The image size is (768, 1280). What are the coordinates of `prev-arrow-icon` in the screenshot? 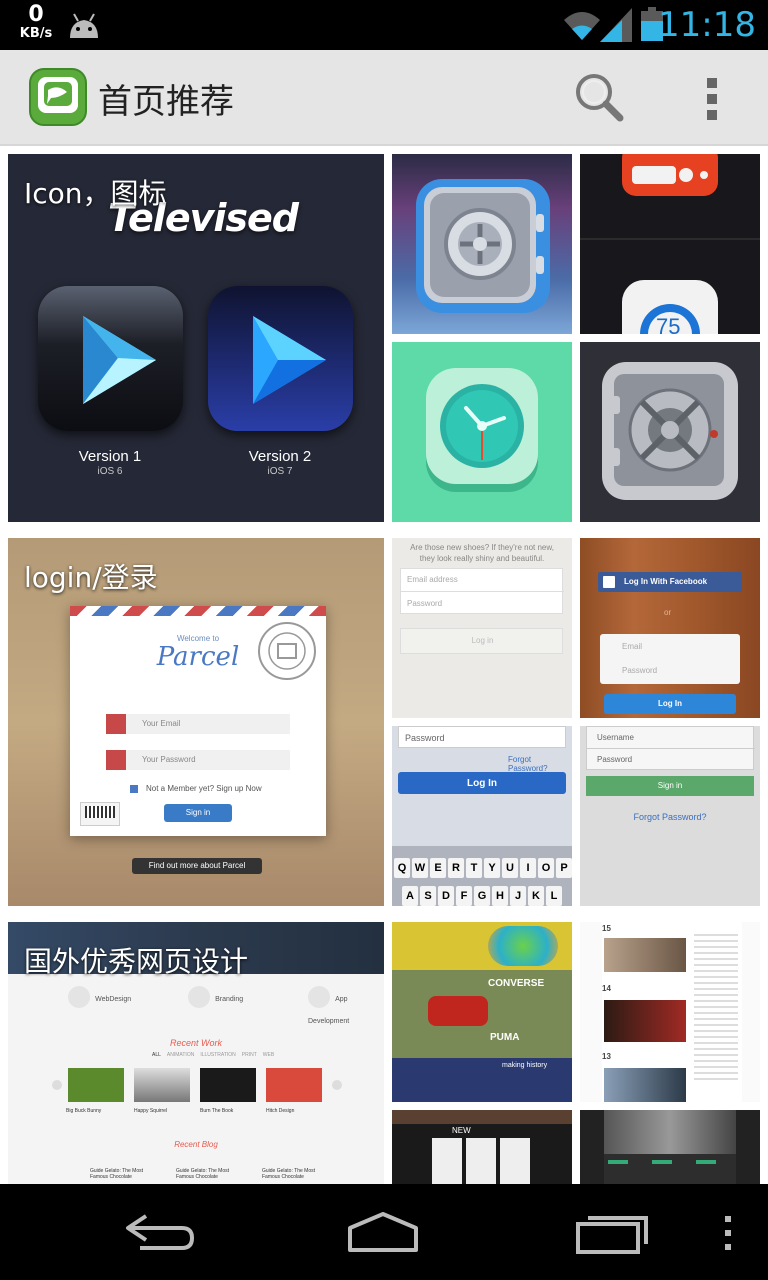 It's located at (57, 1085).